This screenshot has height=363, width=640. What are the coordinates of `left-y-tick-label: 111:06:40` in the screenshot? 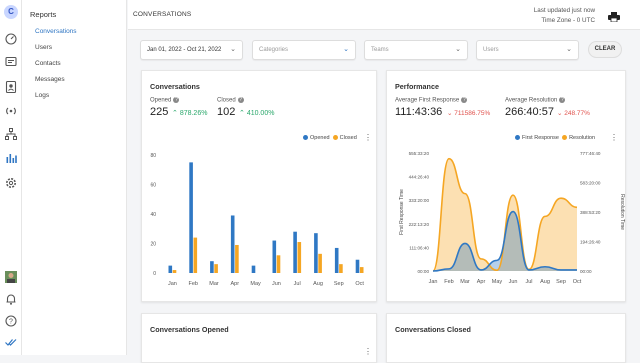 It's located at (419, 247).